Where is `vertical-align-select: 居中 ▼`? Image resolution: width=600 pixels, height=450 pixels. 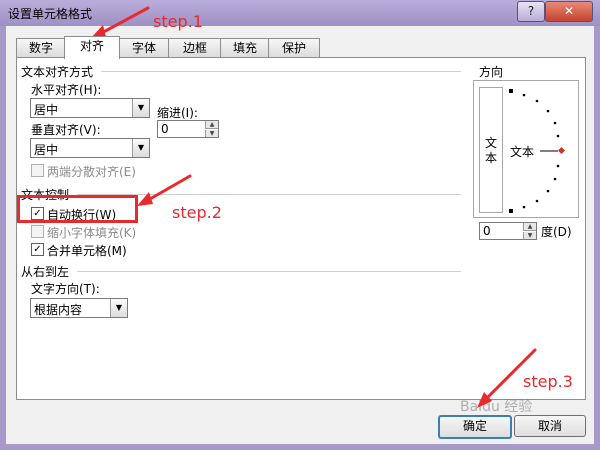 vertical-align-select: 居中 ▼ is located at coordinates (90, 148).